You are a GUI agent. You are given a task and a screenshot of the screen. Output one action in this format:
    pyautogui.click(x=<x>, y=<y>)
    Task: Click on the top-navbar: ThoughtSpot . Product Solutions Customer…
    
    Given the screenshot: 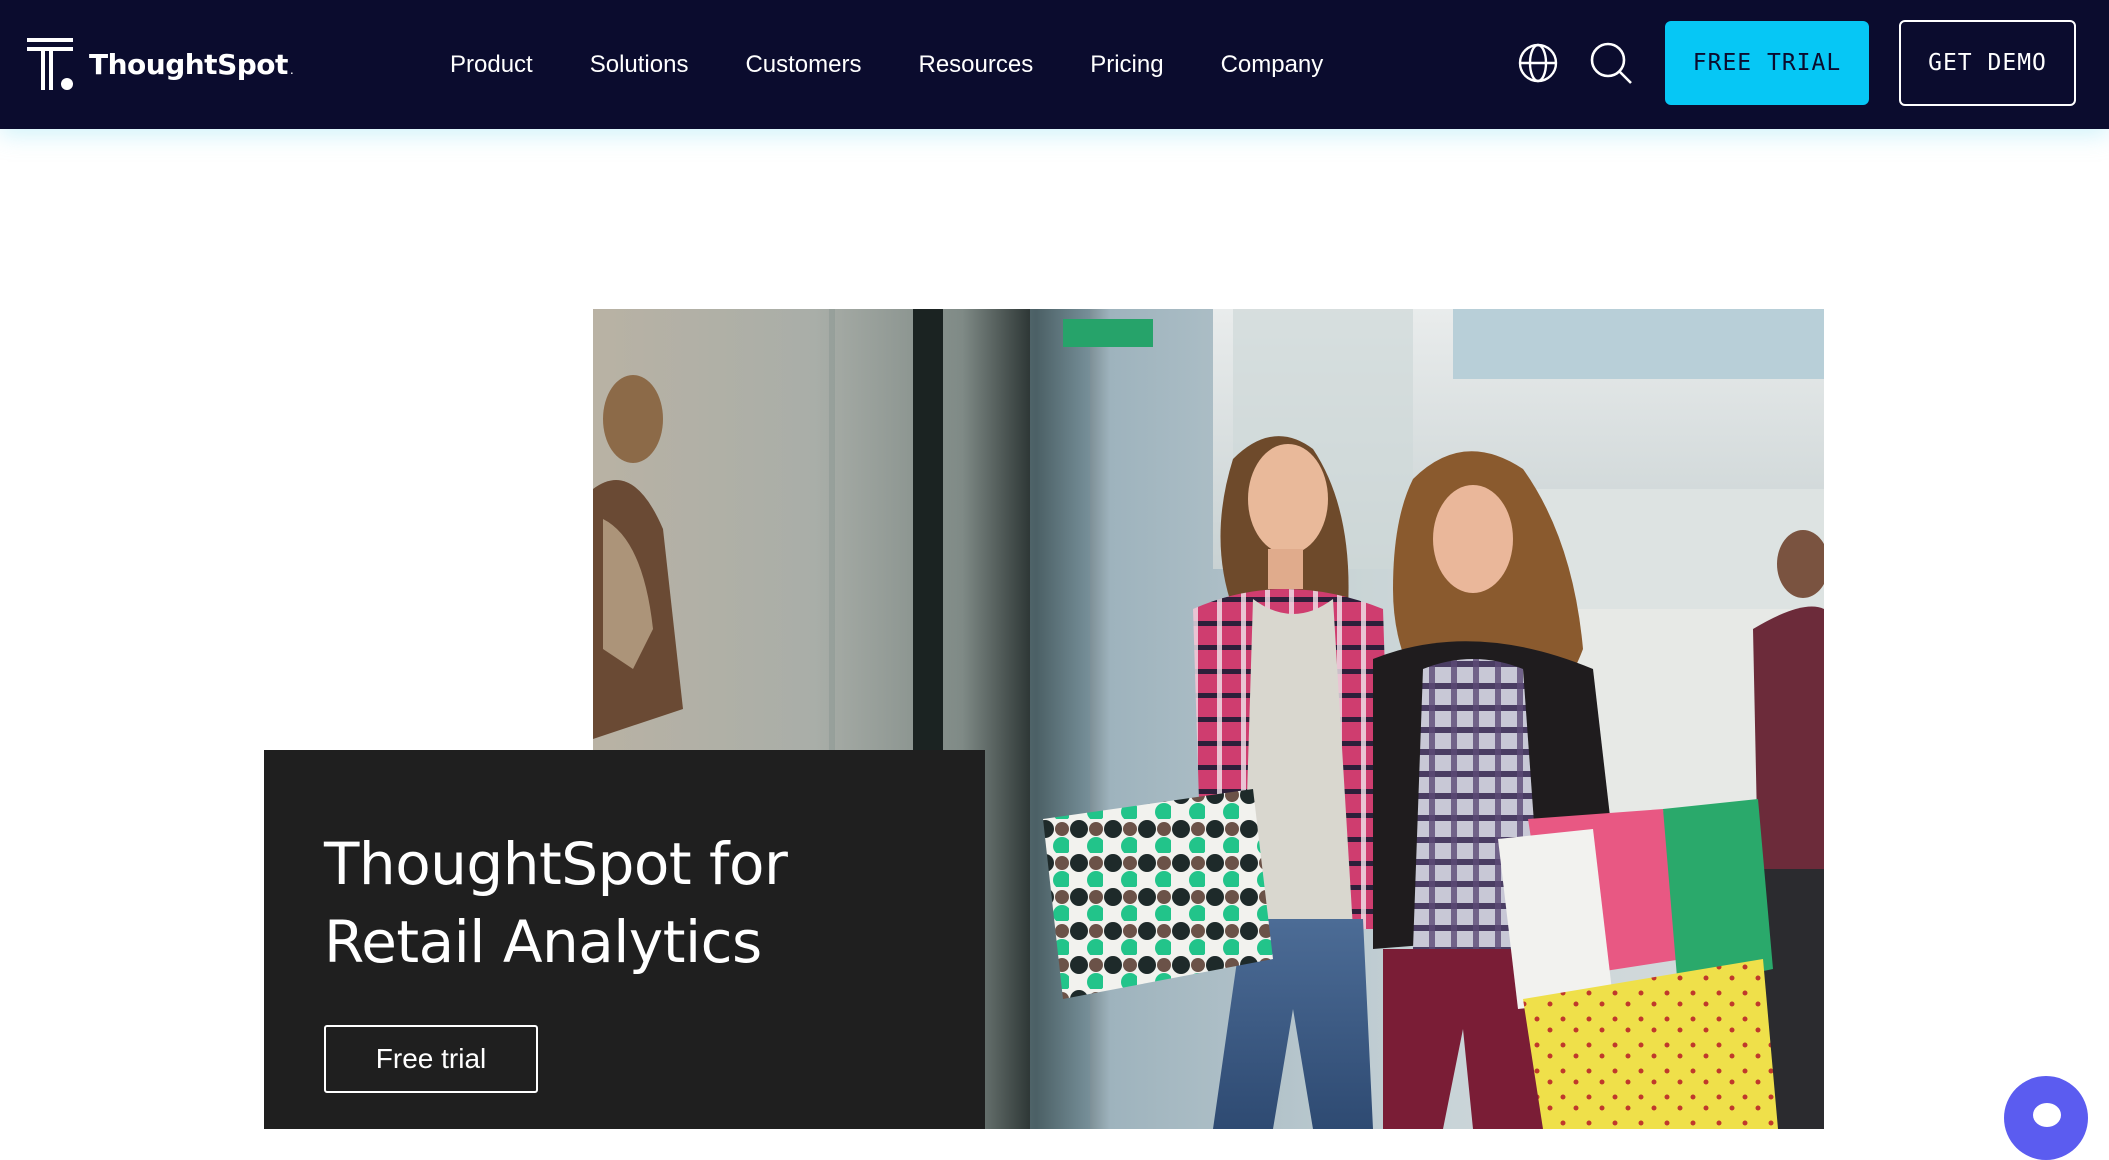 What is the action you would take?
    pyautogui.click(x=1054, y=64)
    